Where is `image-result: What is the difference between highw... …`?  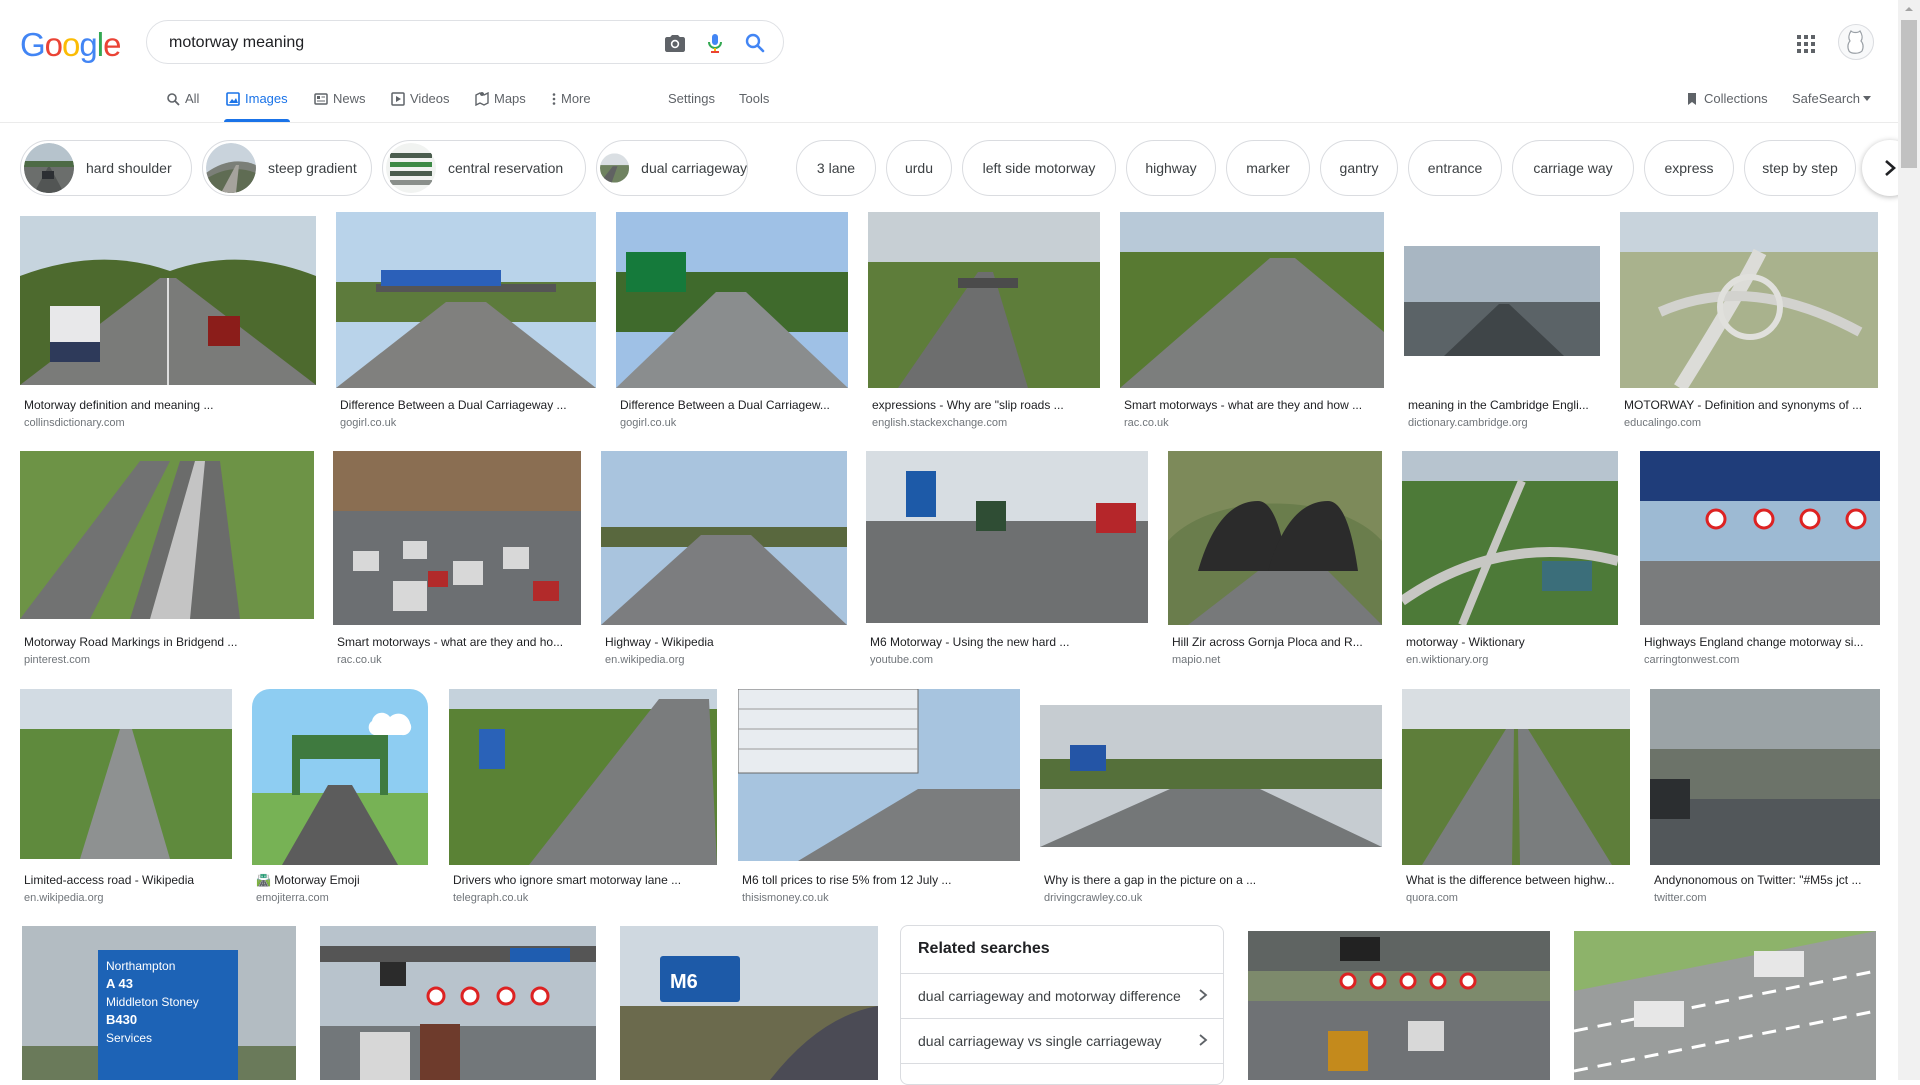 image-result: What is the difference between highw... … is located at coordinates (1516, 799).